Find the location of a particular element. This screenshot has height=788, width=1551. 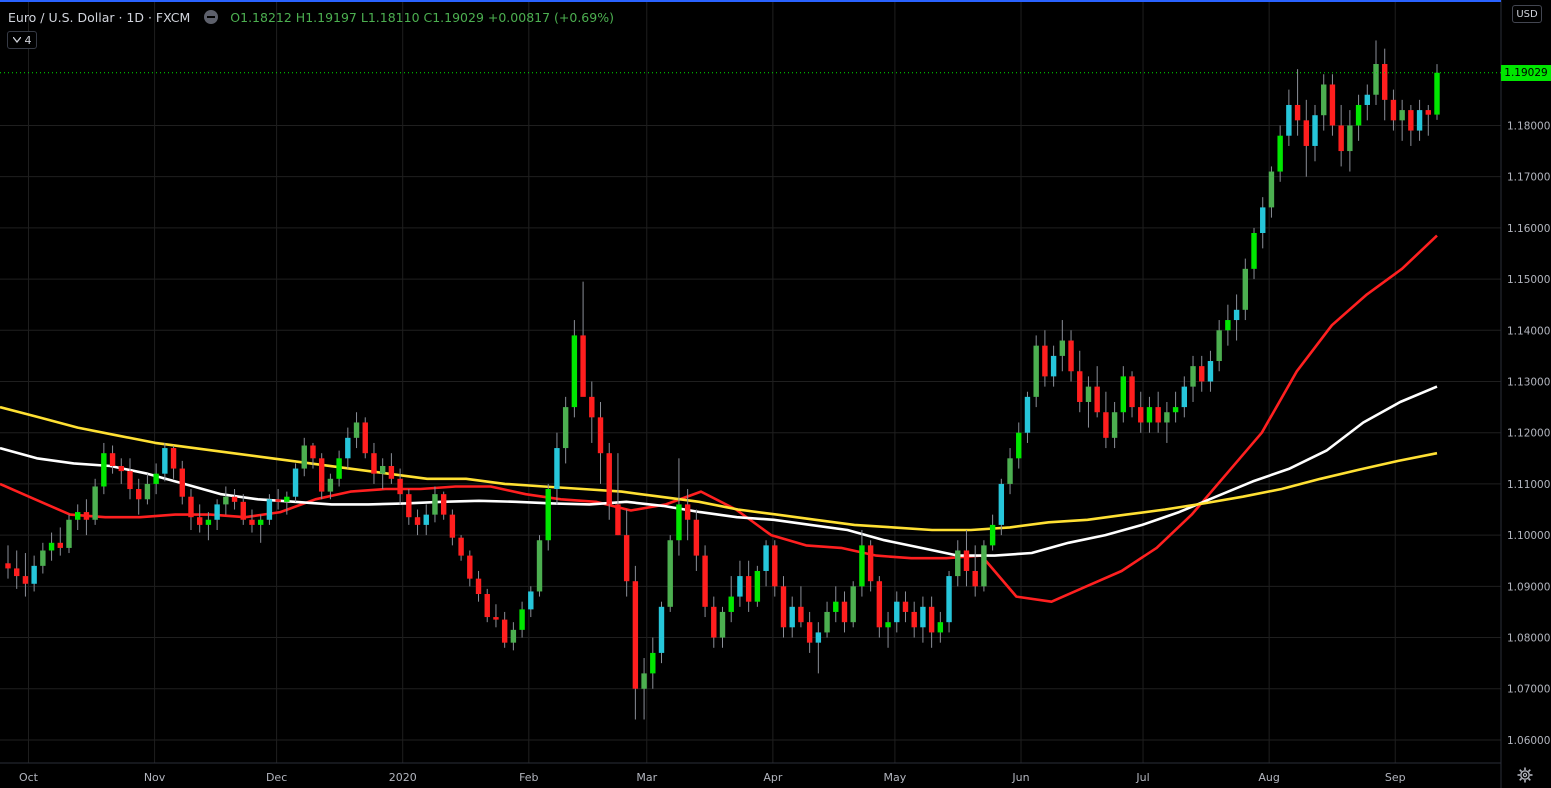

hide-legend-icon is located at coordinates (211, 17).